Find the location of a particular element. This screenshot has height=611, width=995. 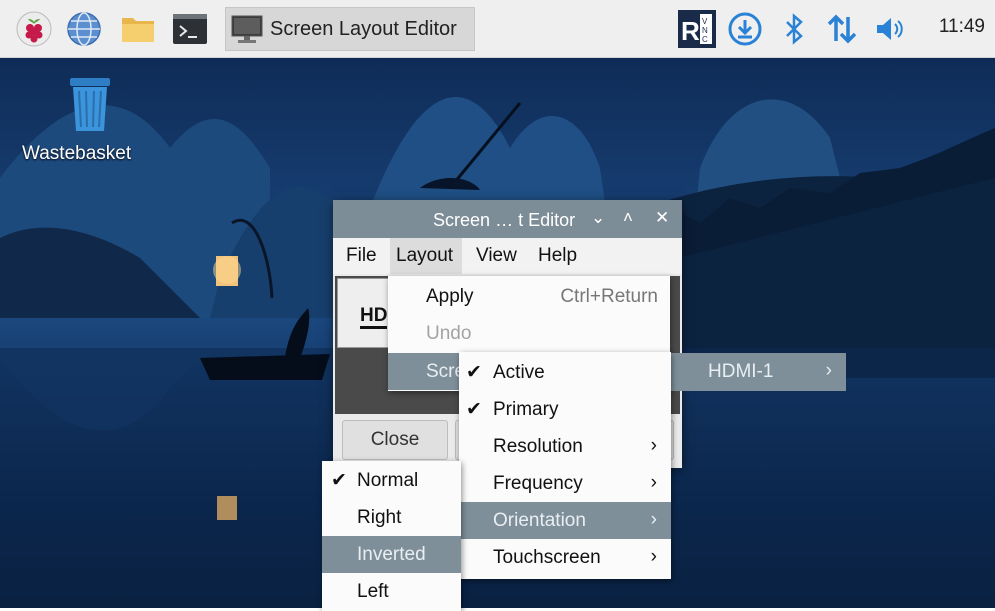

menu-bar: File Layout View Help is located at coordinates (507, 256).